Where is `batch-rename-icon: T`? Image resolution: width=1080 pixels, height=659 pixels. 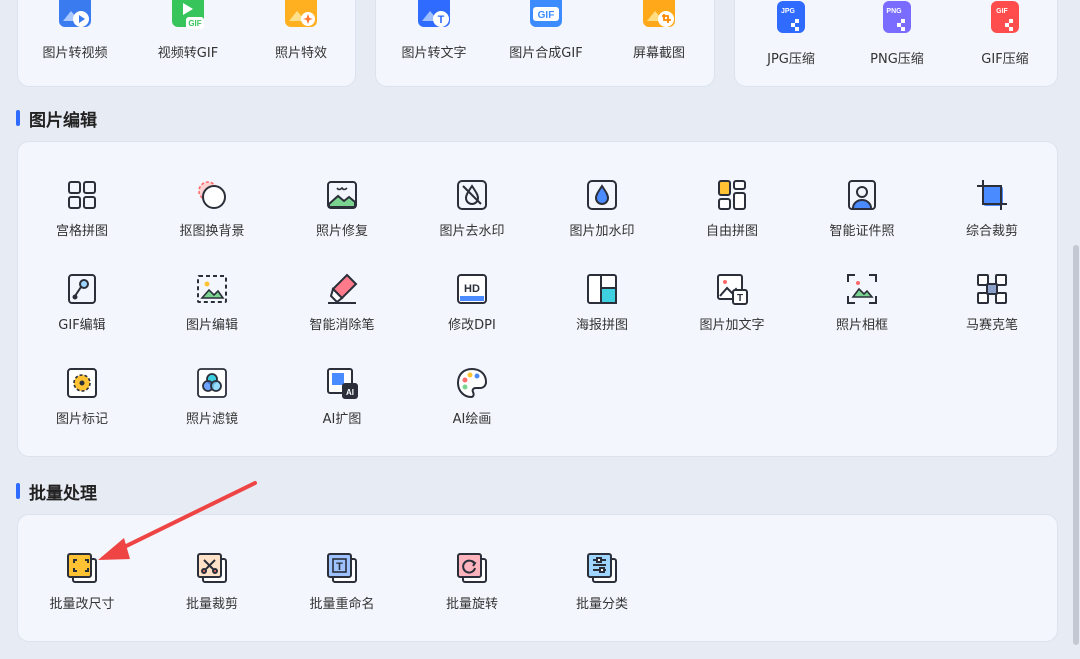 batch-rename-icon: T is located at coordinates (342, 568).